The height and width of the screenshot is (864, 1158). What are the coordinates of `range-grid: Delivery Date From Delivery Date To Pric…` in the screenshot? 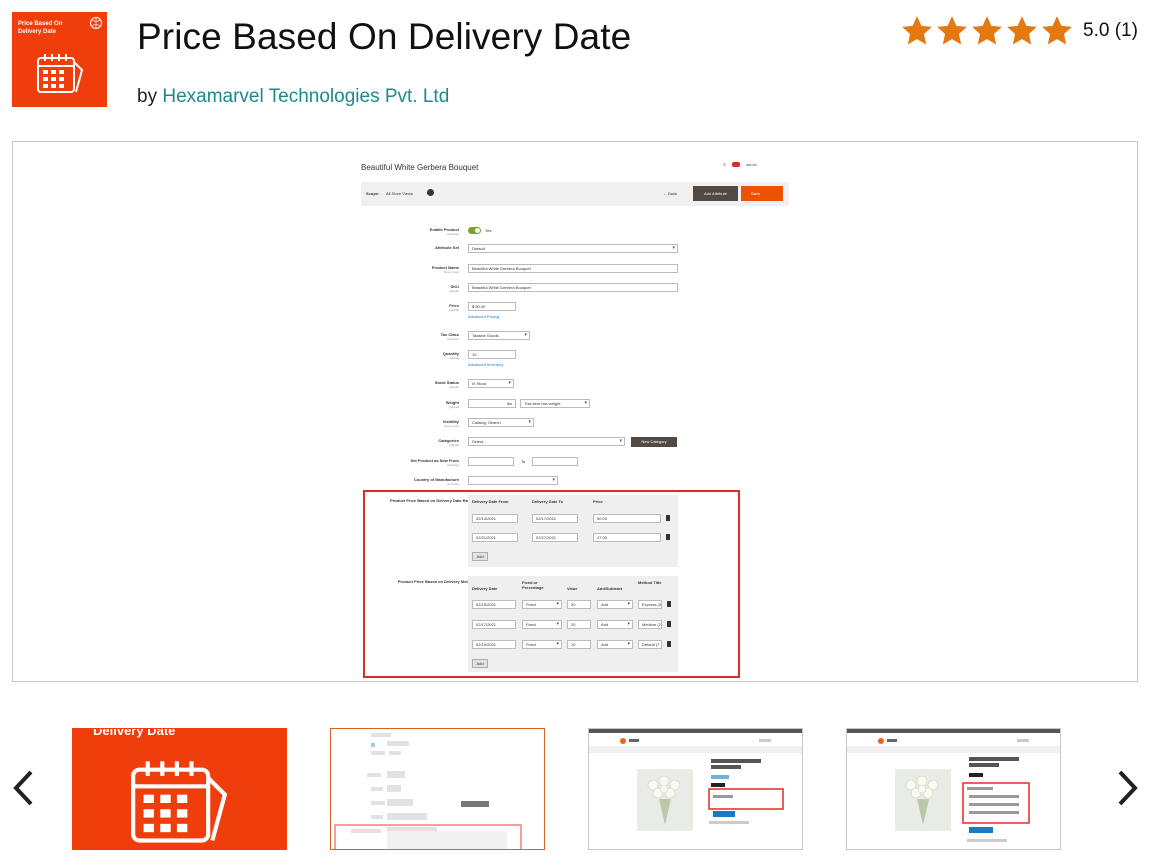 It's located at (573, 531).